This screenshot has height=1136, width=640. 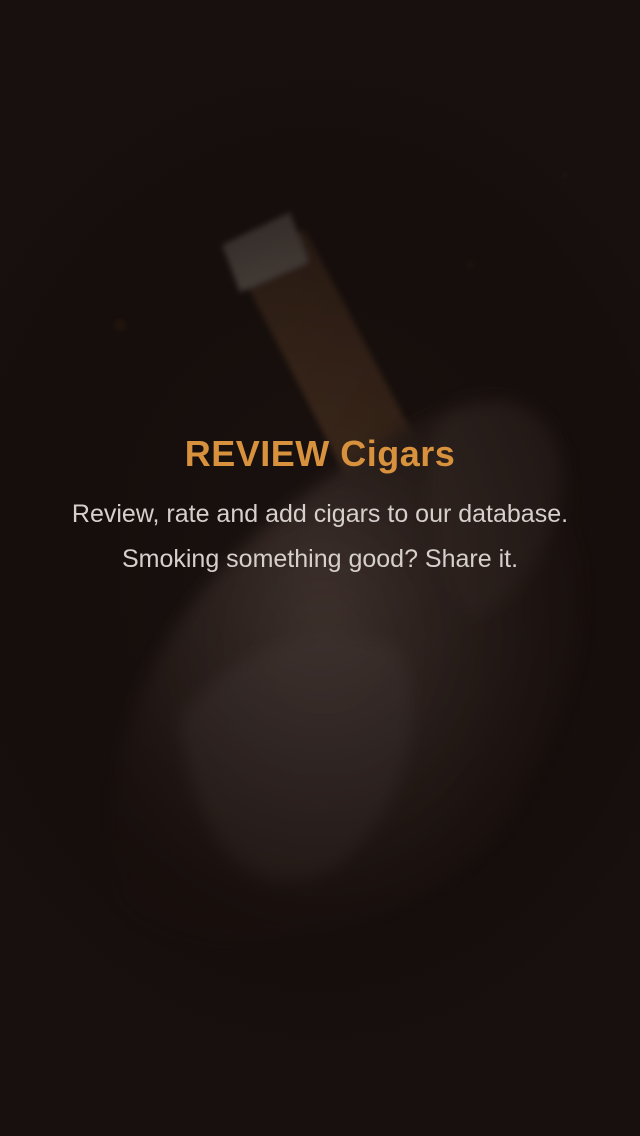 I want to click on onboarding-title: REVIEW Cigars, so click(x=320, y=453).